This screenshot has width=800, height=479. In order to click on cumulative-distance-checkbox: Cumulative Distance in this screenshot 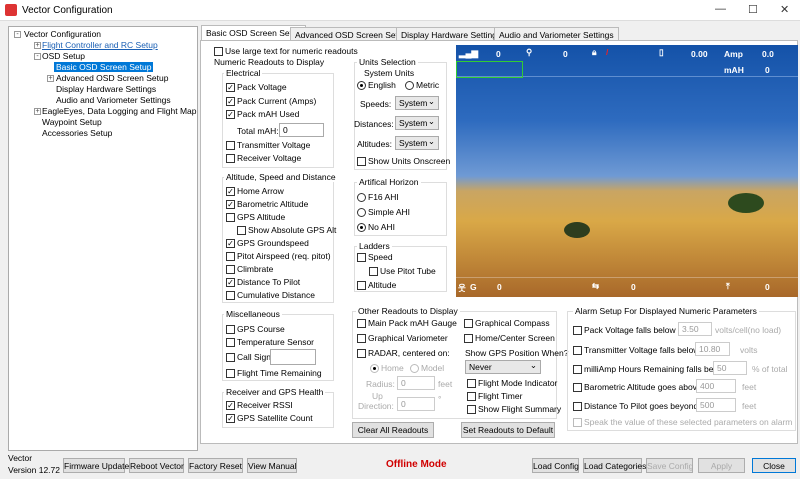, I will do `click(270, 295)`.